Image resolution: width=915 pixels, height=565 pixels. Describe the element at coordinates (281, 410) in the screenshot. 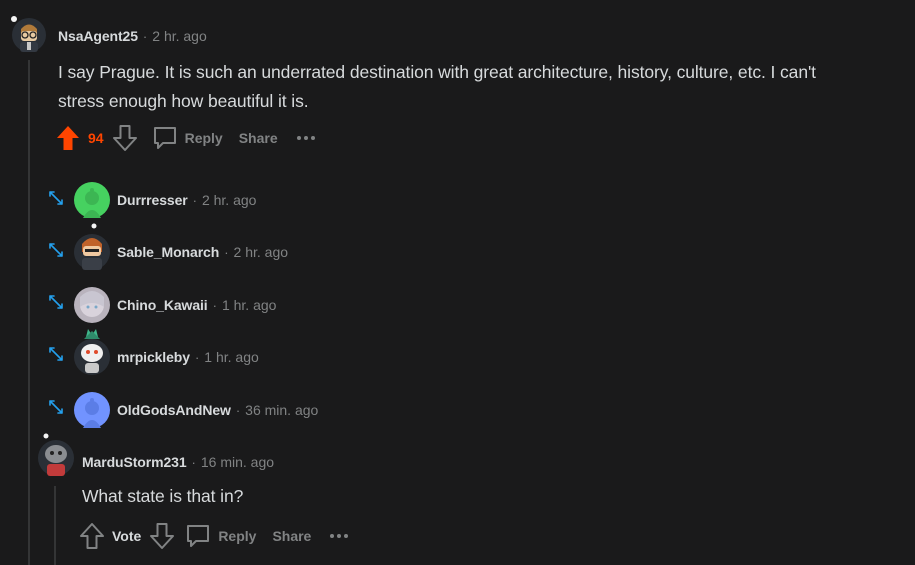

I see `timestamp: 36 min. ago` at that location.